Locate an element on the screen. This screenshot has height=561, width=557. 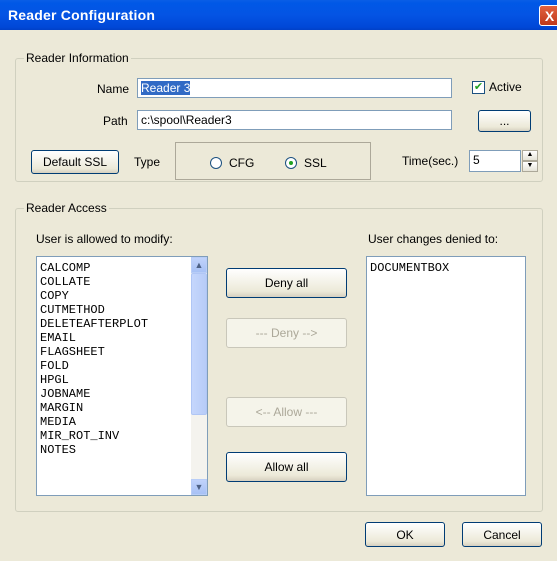
path-field: c:\spool\Reader3 is located at coordinates (294, 120).